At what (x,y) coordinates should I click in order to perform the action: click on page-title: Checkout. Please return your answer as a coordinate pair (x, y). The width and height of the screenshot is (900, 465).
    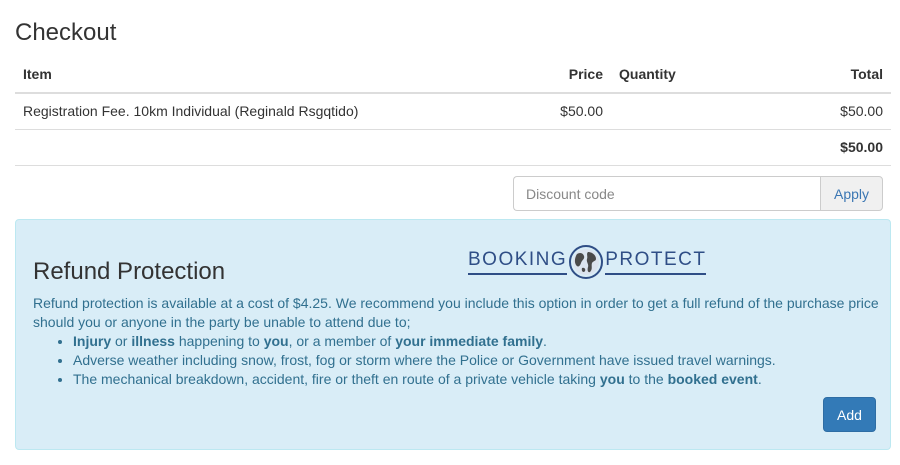
    Looking at the image, I should click on (66, 32).